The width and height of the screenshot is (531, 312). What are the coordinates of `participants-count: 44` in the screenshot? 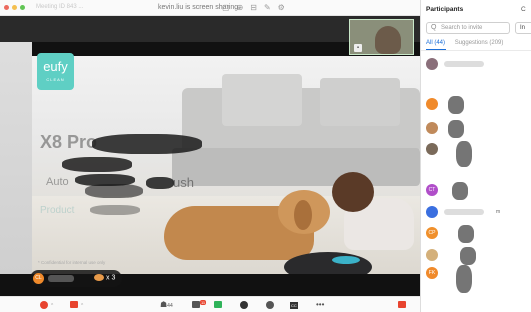 It's located at (170, 306).